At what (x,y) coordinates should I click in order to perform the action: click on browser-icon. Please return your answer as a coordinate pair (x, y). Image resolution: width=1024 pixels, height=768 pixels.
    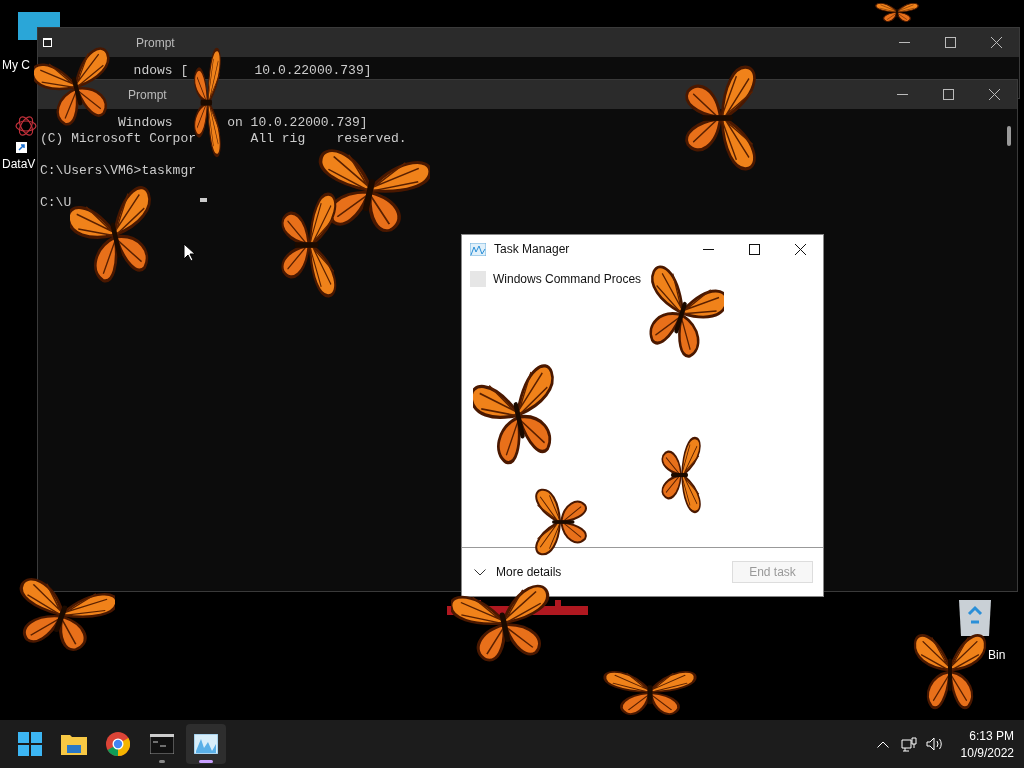
    Looking at the image, I should click on (118, 744).